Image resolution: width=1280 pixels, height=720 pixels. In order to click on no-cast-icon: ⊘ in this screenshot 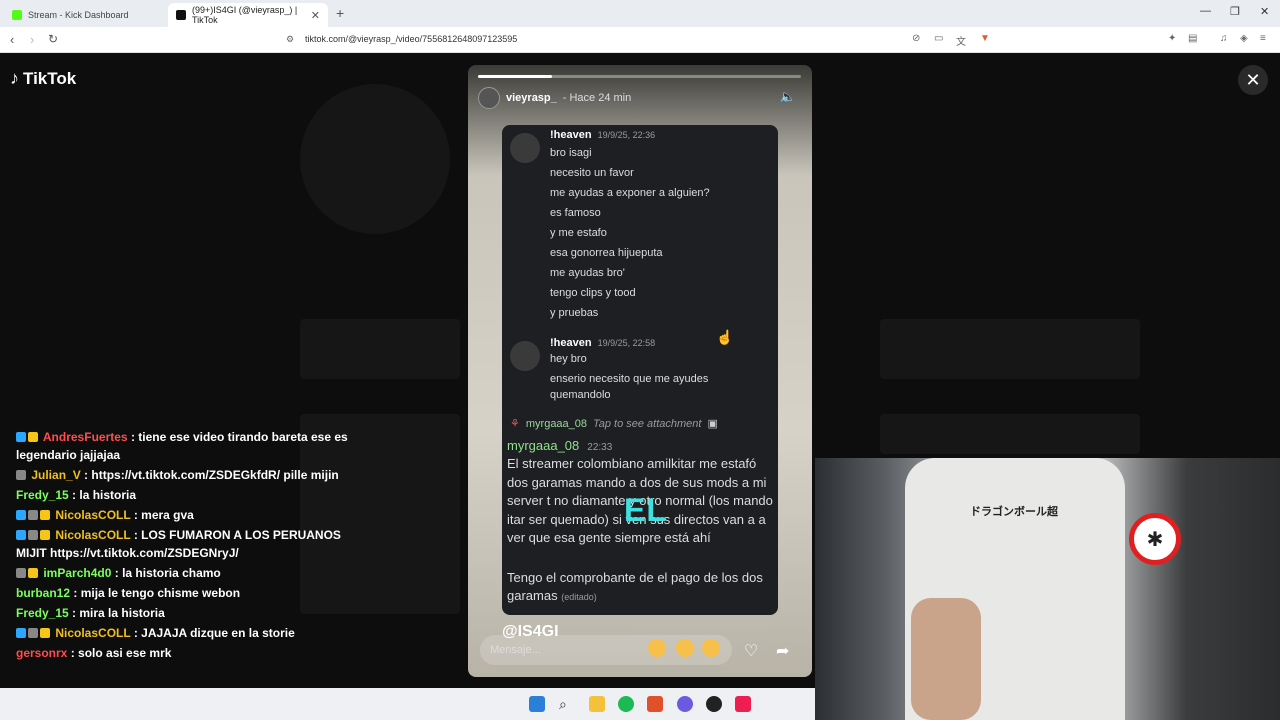, I will do `click(916, 38)`.